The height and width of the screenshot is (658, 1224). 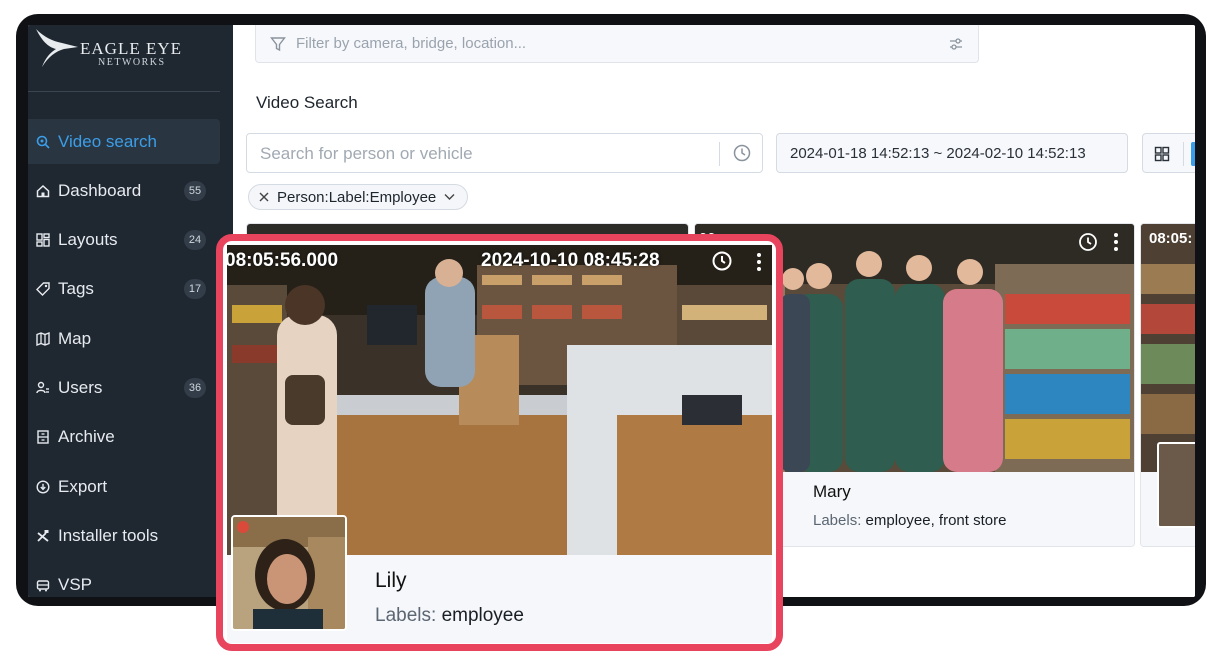 What do you see at coordinates (80, 387) in the screenshot?
I see `sidebar-item-label: Users` at bounding box center [80, 387].